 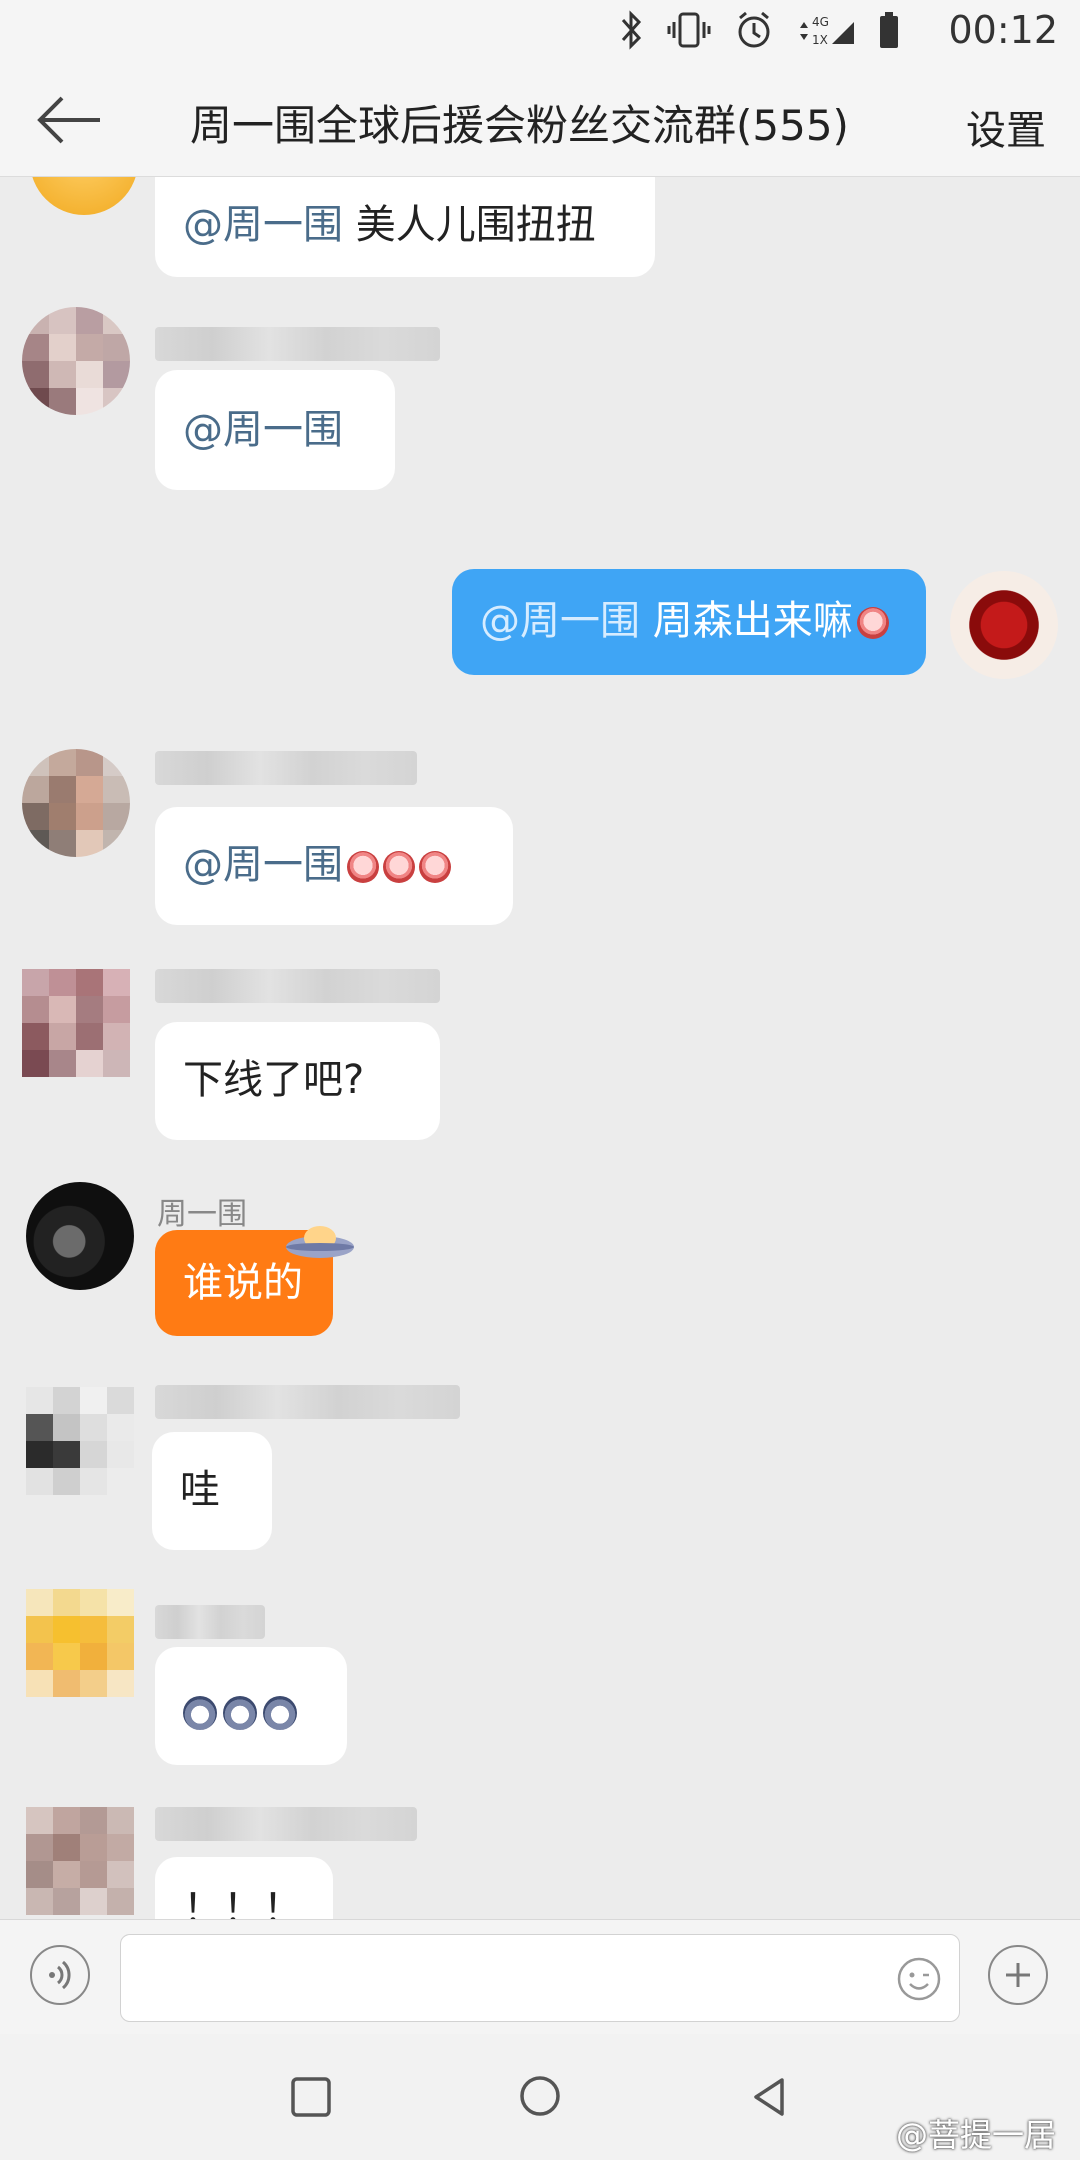 I want to click on svg-text: 4G, so click(x=820, y=22).